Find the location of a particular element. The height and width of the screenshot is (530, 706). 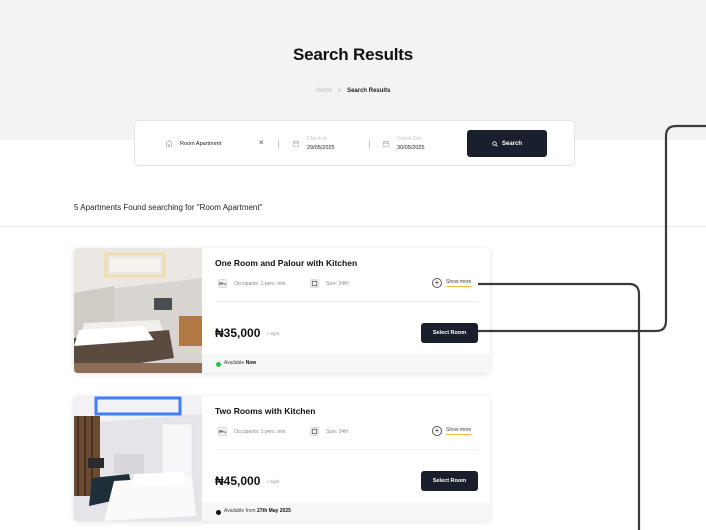

availability-bar: Available from 27th May 2025 is located at coordinates (346, 511).